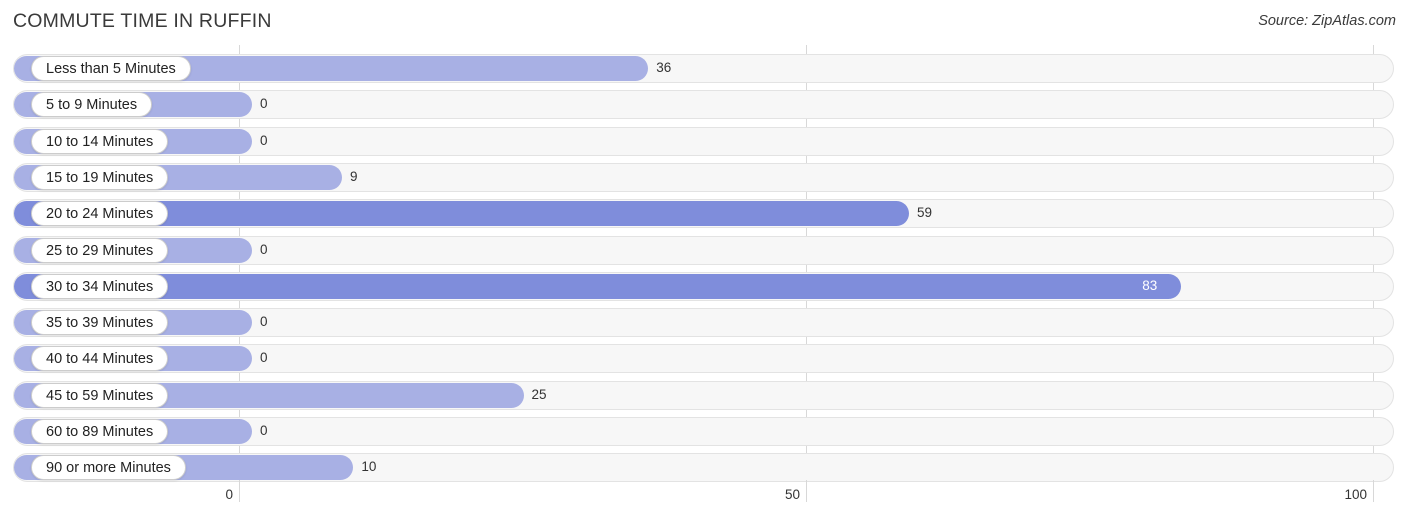 This screenshot has width=1406, height=523. What do you see at coordinates (111, 68) in the screenshot?
I see `category-label: Less than 5 Minutes` at bounding box center [111, 68].